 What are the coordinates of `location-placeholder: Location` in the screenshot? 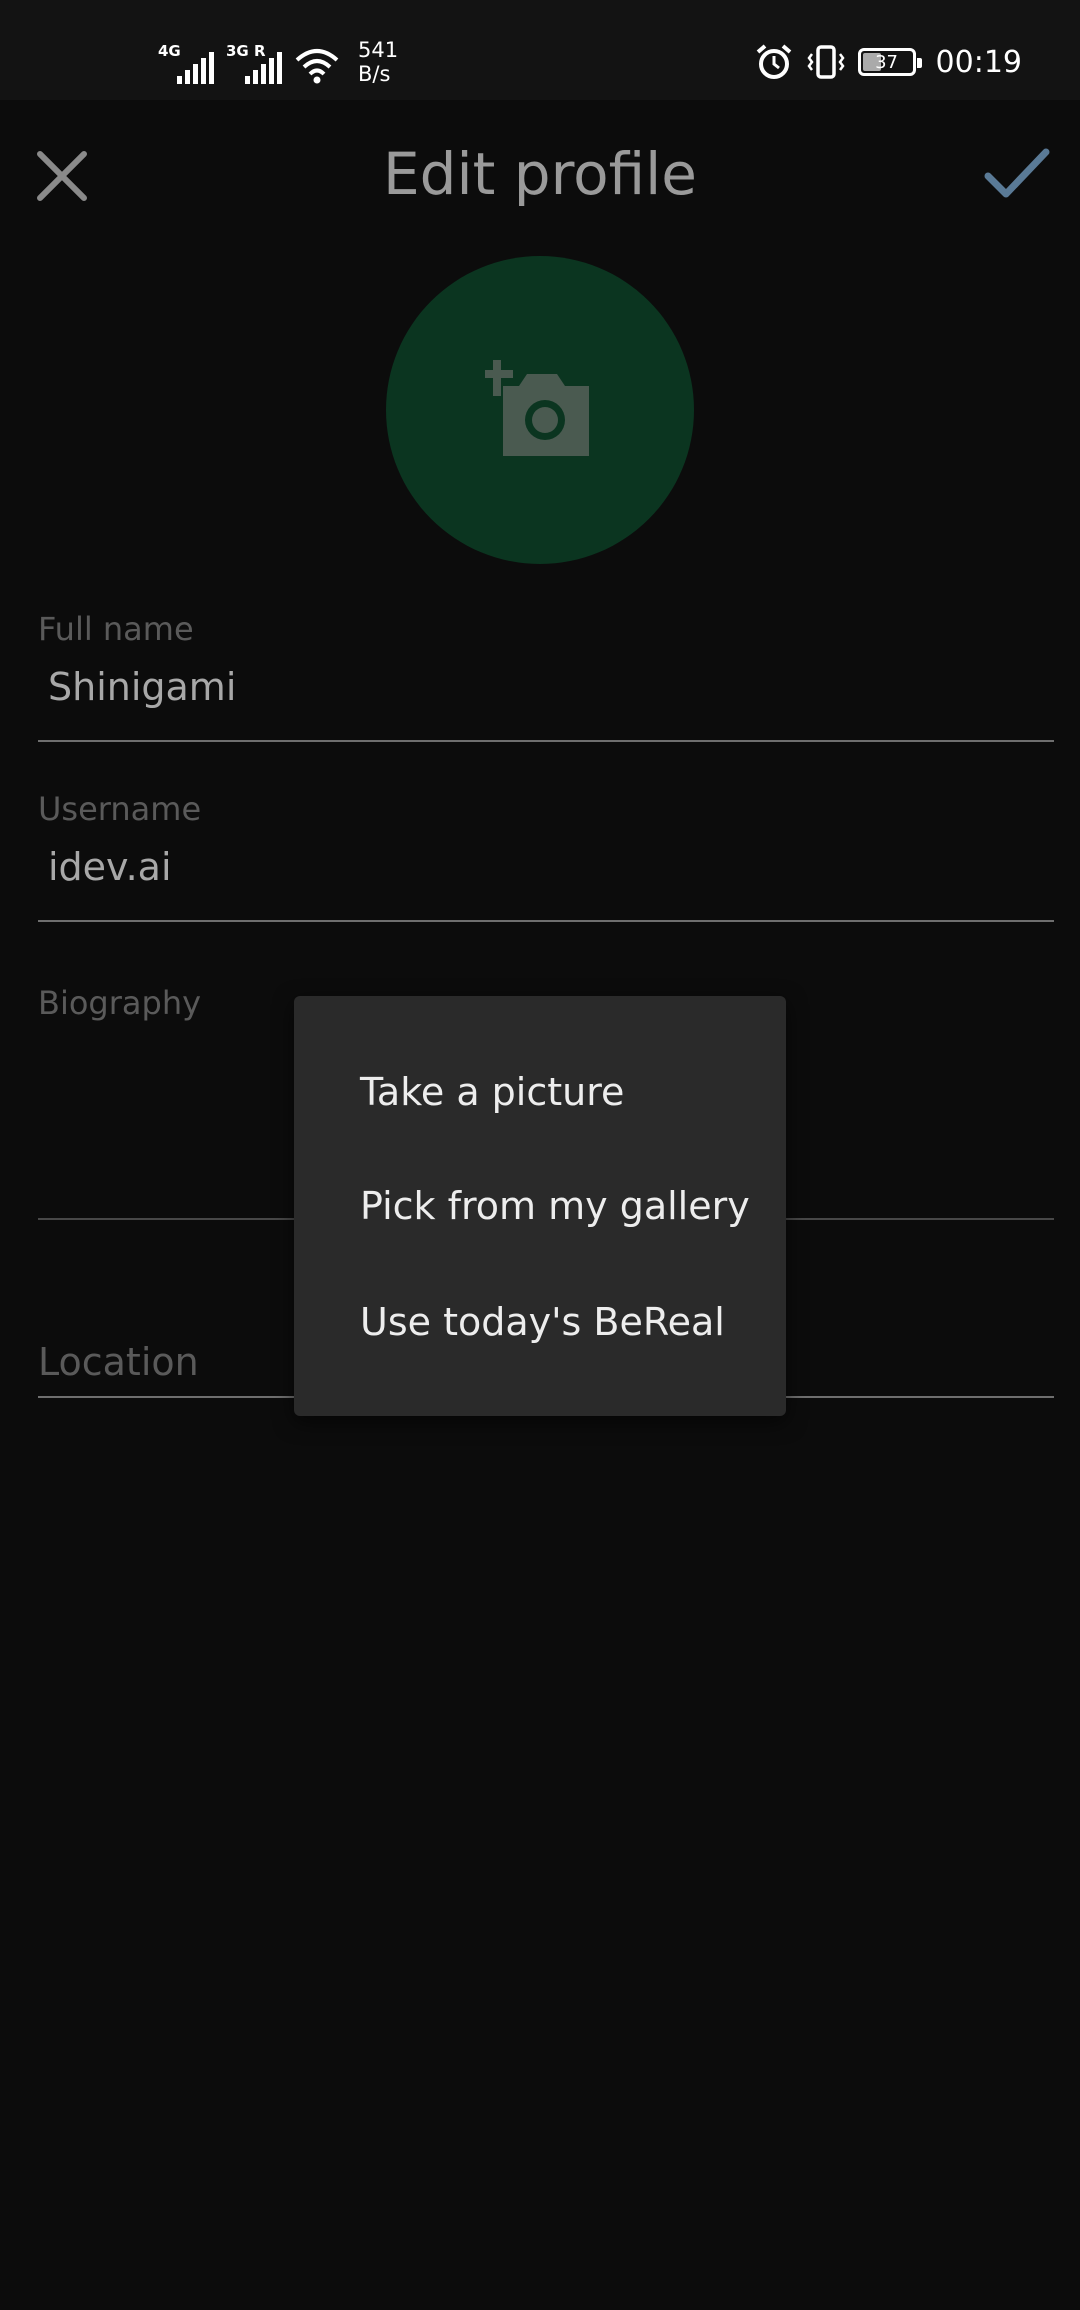 It's located at (118, 1362).